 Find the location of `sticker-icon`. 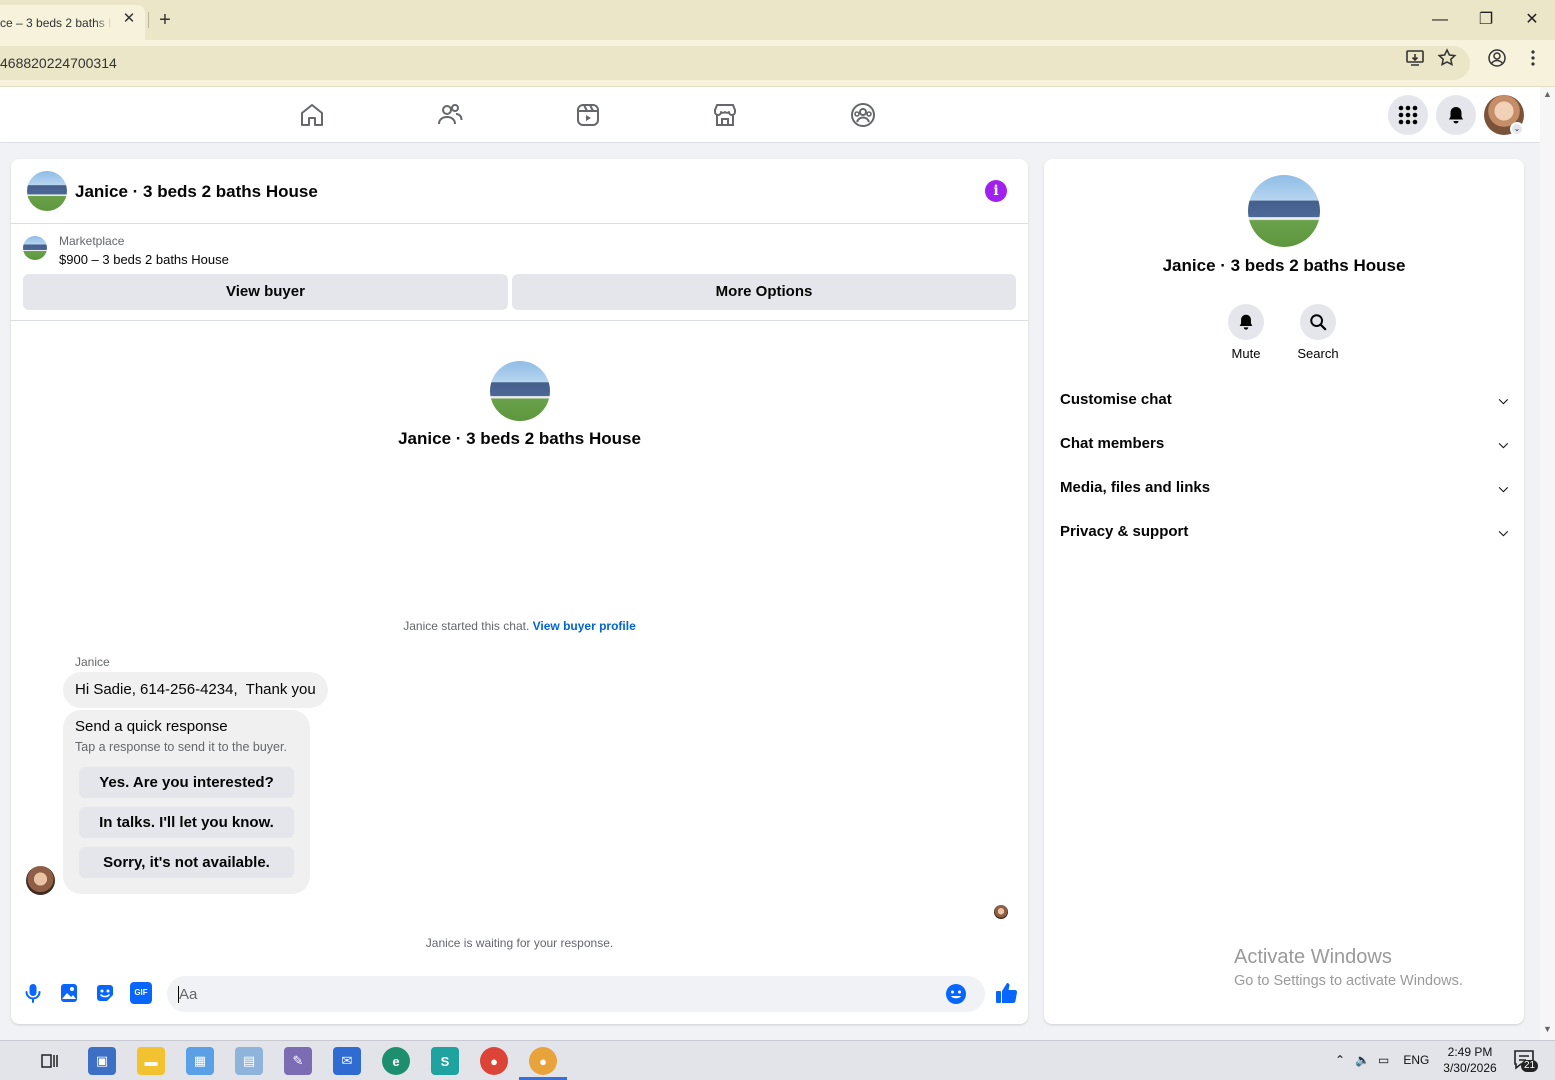

sticker-icon is located at coordinates (105, 993).